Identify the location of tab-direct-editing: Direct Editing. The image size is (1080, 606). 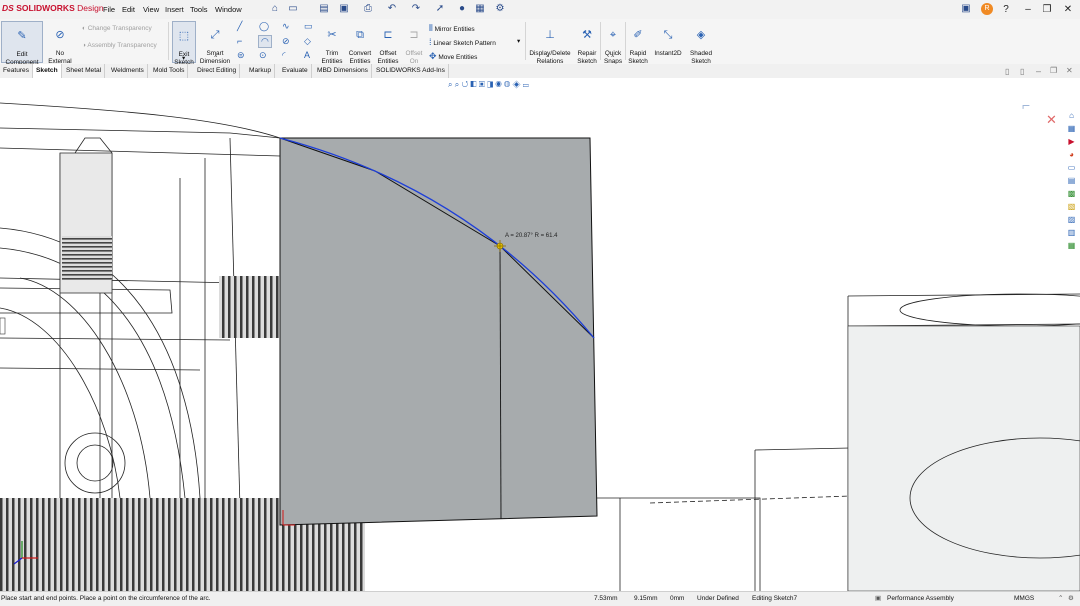
(217, 71).